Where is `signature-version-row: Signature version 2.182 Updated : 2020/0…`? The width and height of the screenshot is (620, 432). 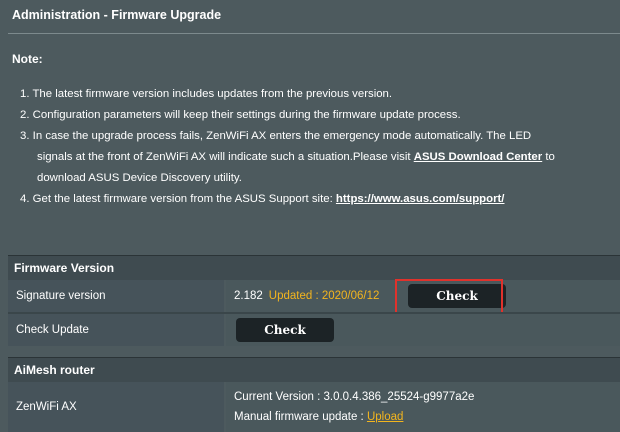 signature-version-row: Signature version 2.182 Updated : 2020/0… is located at coordinates (314, 296).